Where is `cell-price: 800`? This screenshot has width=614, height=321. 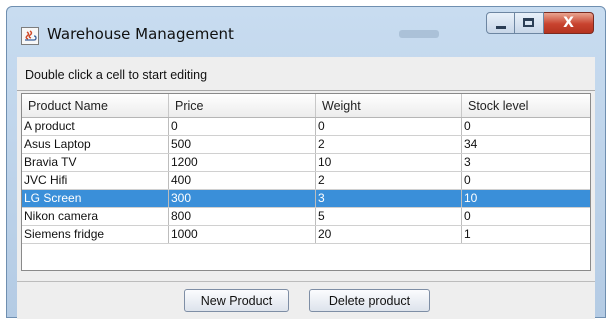
cell-price: 800 is located at coordinates (242, 216).